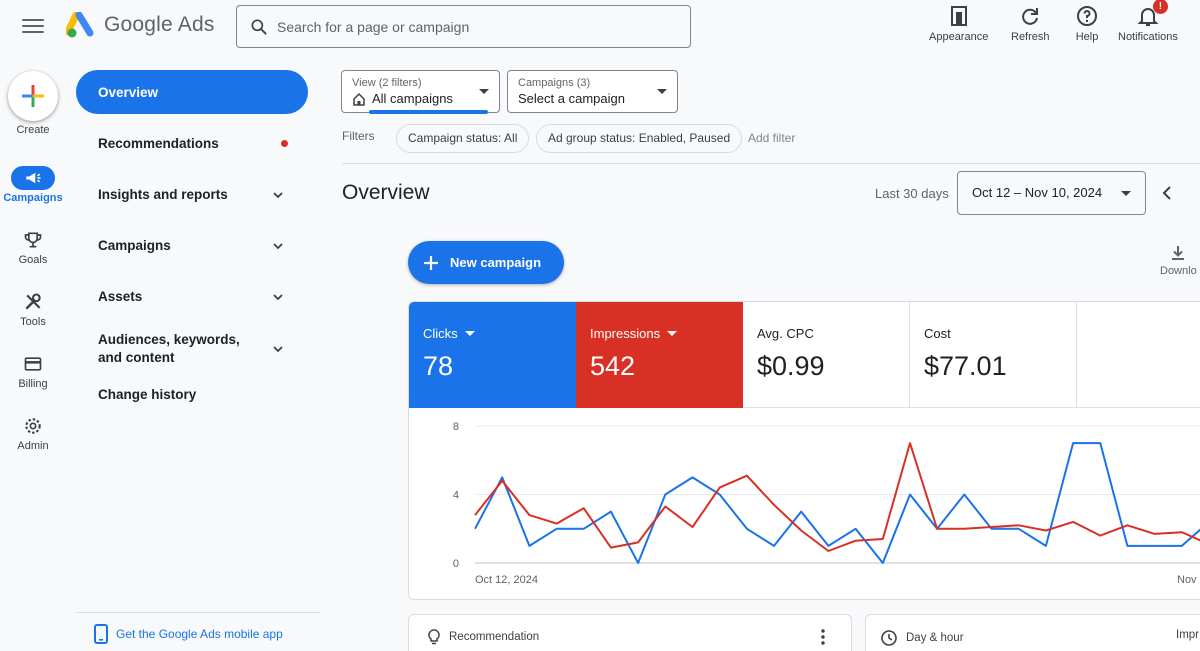  I want to click on rail-item-tools: Tools, so click(33, 309).